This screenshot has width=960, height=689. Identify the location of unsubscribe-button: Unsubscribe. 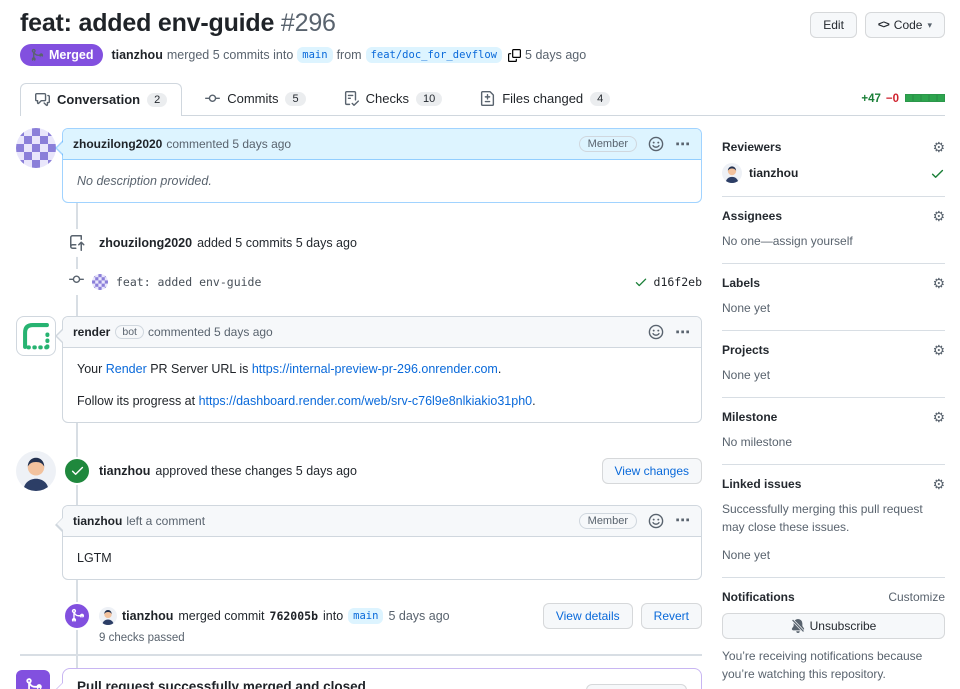
(833, 626).